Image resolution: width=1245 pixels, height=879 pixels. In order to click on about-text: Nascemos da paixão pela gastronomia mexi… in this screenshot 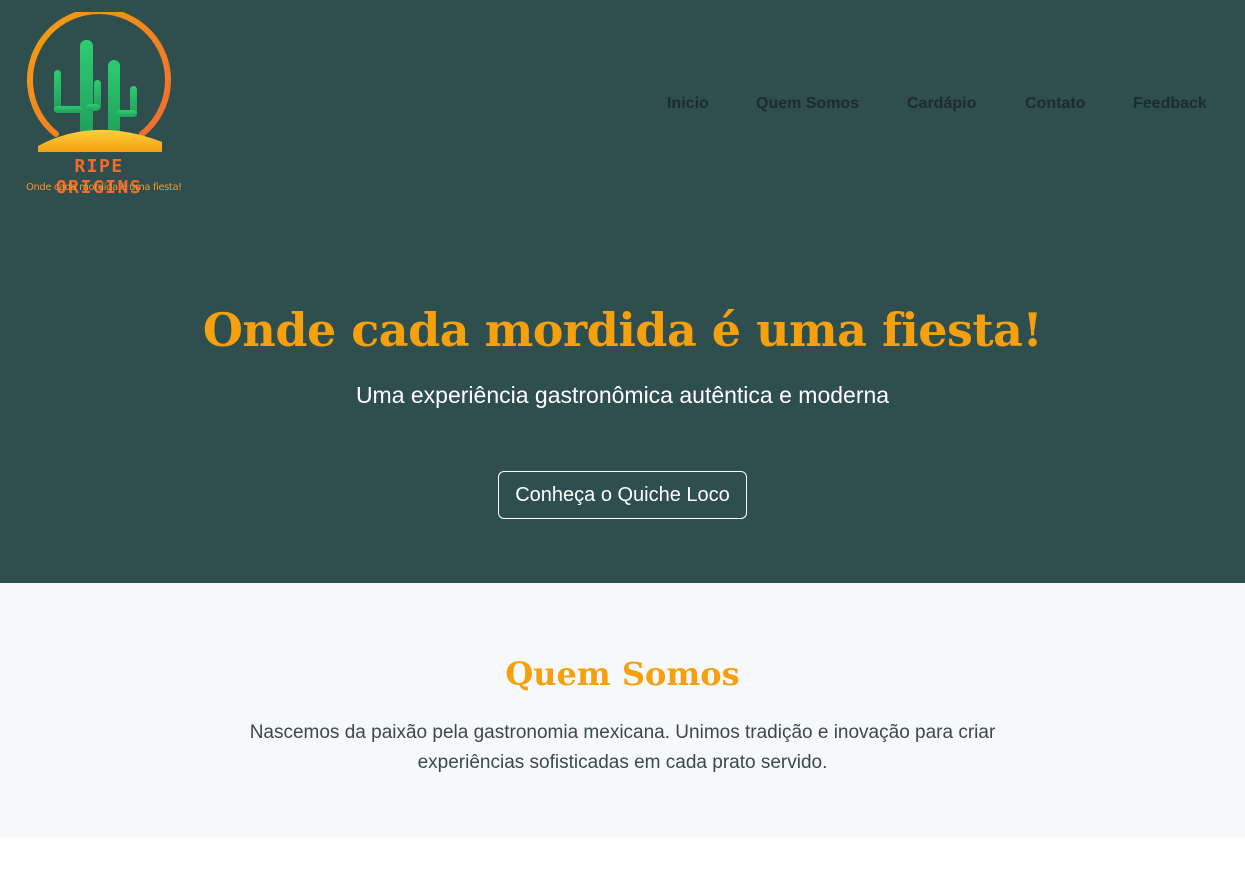, I will do `click(622, 747)`.